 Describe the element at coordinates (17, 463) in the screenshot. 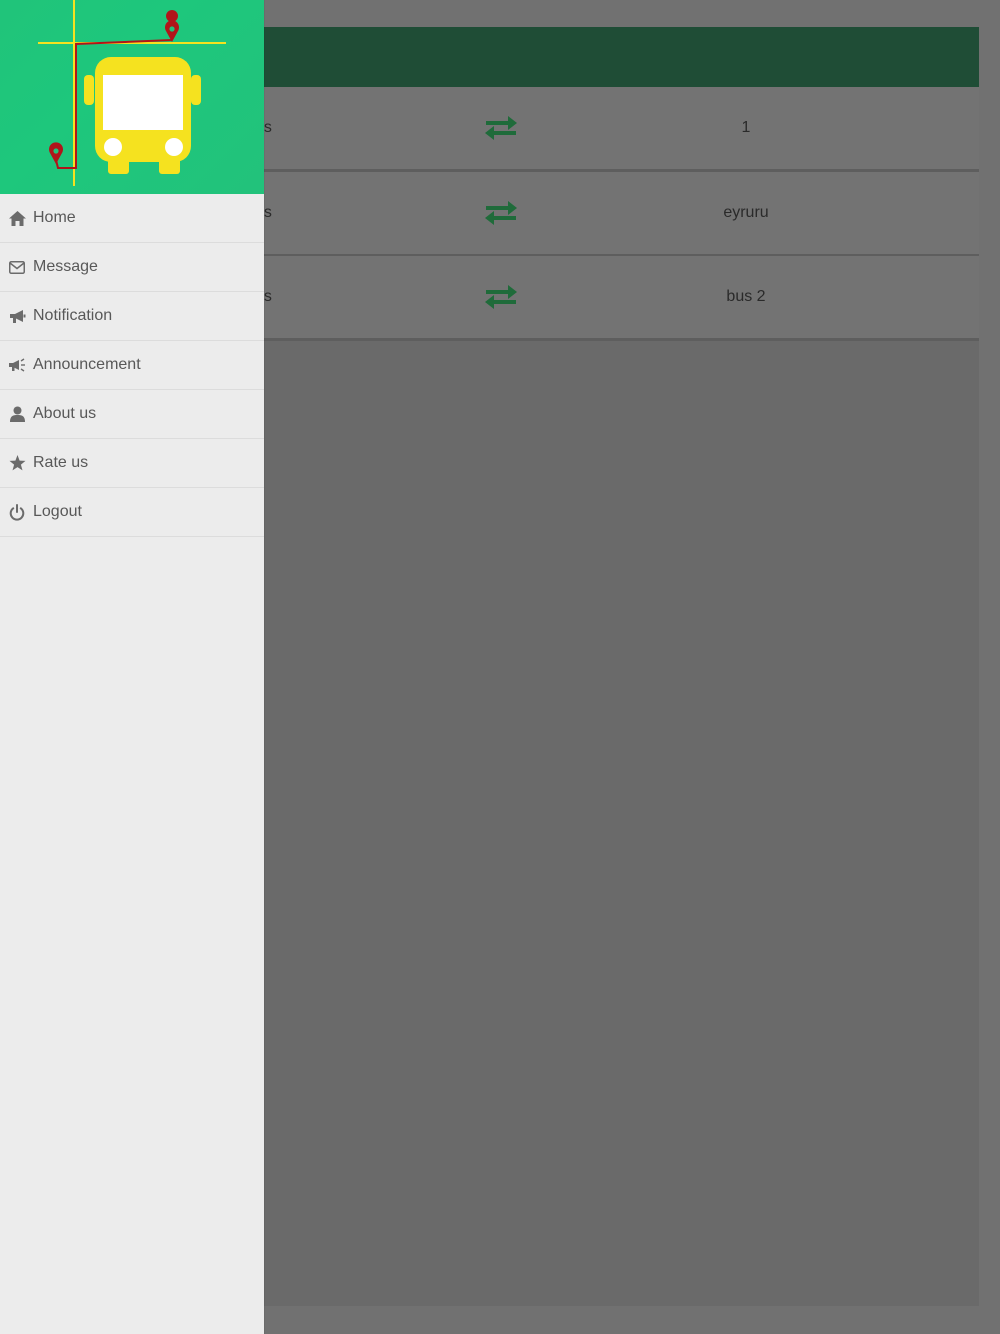

I see `star-icon` at that location.